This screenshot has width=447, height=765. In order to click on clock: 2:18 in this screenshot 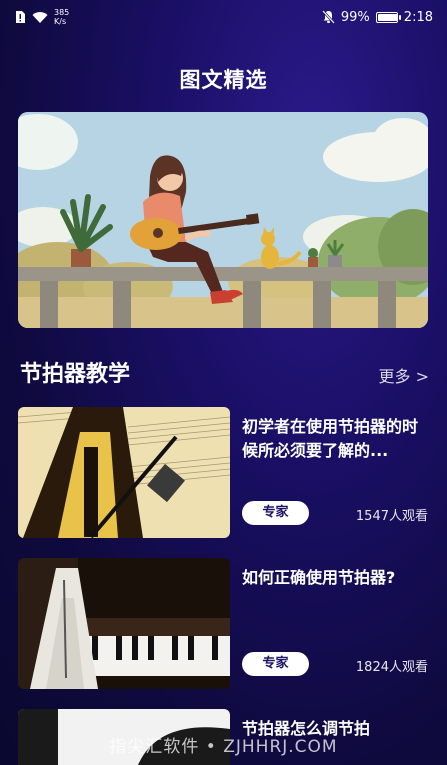, I will do `click(418, 17)`.